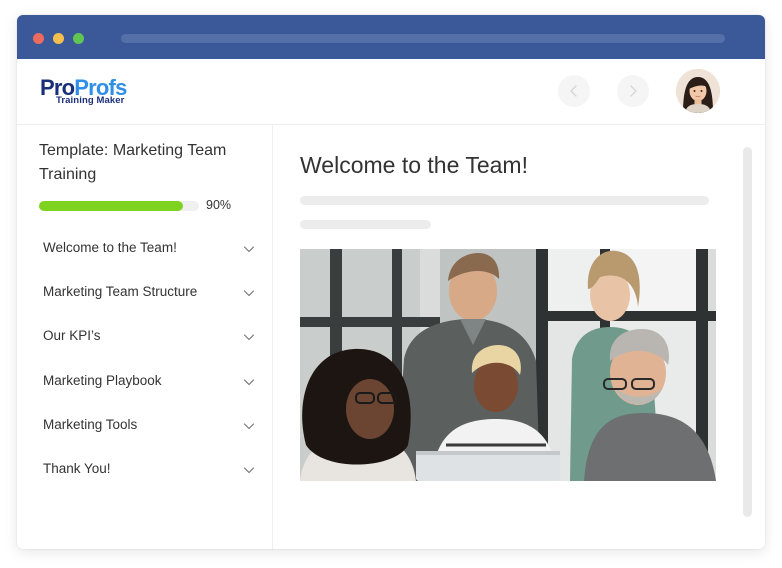  Describe the element at coordinates (133, 162) in the screenshot. I see `template-title: Template: Marketing Team Training` at that location.